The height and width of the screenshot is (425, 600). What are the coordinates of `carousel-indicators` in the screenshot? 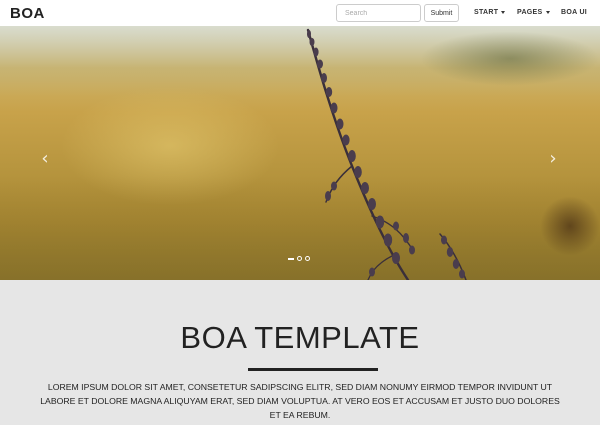 It's located at (299, 258).